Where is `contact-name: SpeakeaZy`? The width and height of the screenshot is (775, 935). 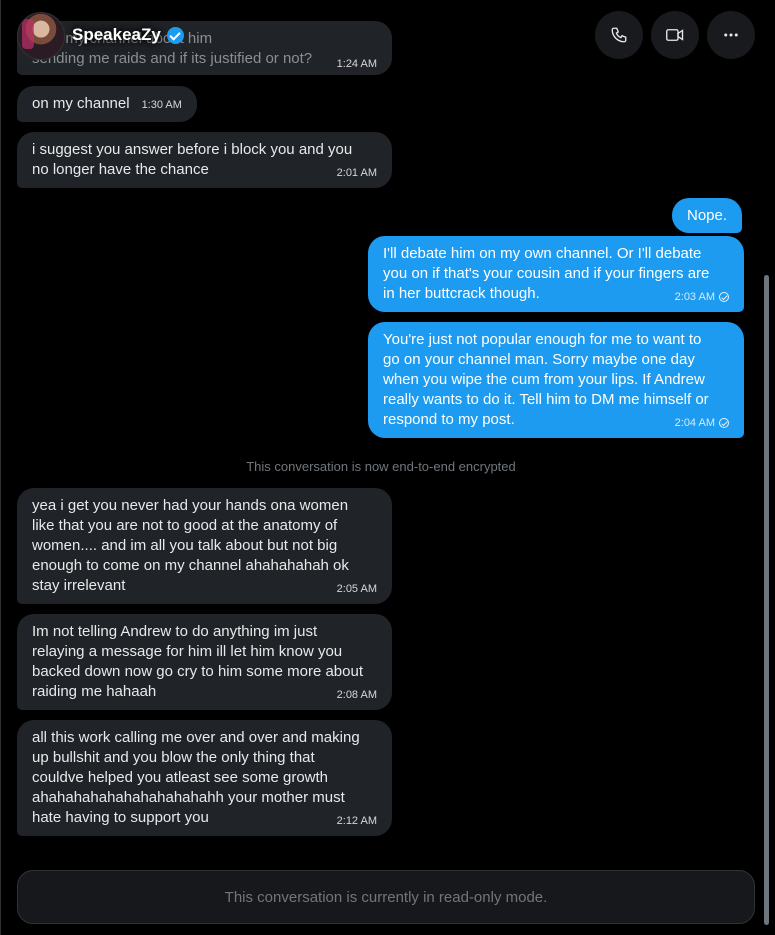 contact-name: SpeakeaZy is located at coordinates (116, 35).